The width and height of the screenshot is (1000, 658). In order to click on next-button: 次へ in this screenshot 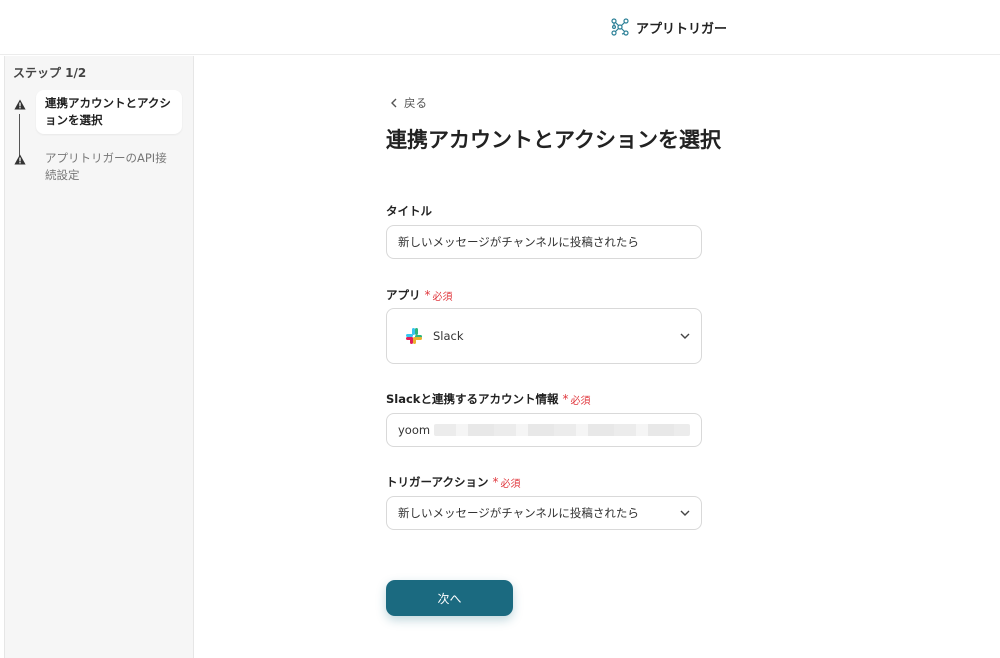, I will do `click(449, 598)`.